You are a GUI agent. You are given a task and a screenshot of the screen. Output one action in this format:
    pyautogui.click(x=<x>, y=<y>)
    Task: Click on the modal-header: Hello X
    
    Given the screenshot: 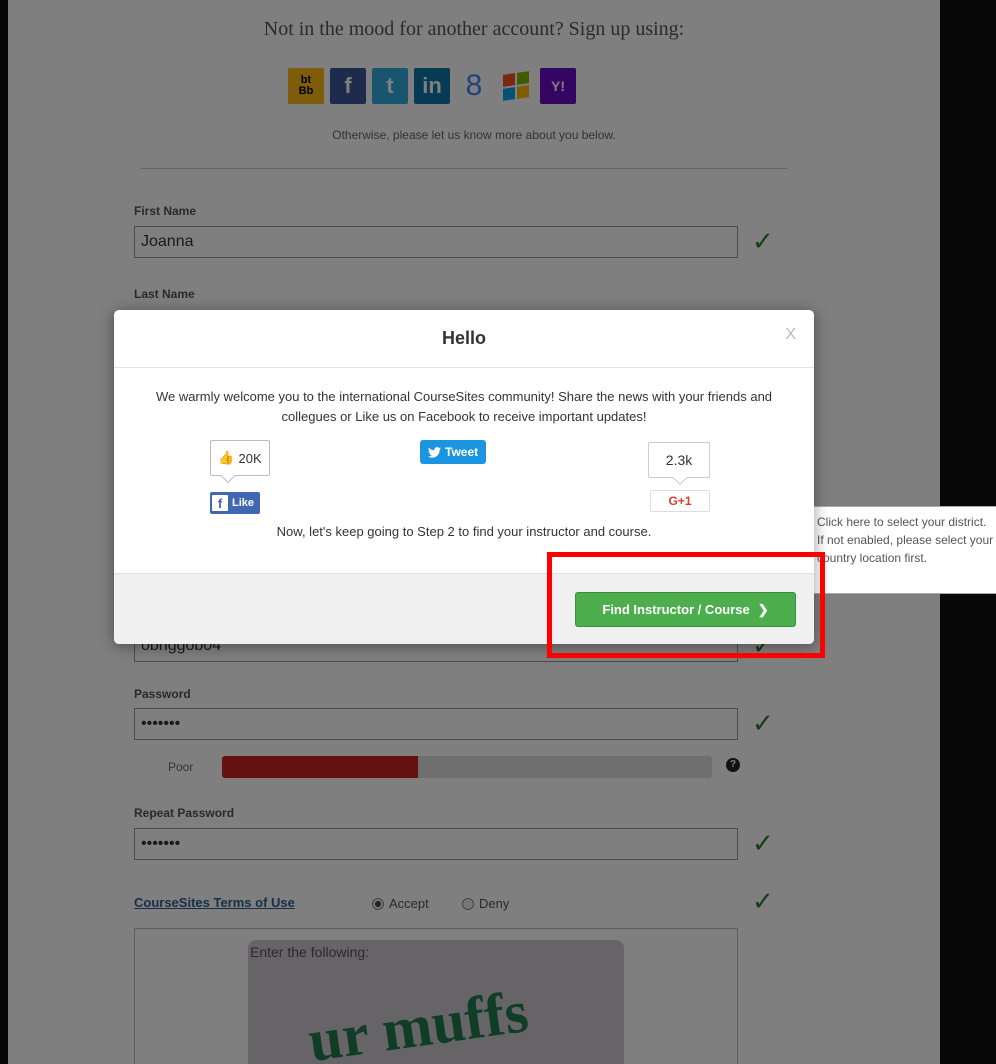 What is the action you would take?
    pyautogui.click(x=464, y=339)
    